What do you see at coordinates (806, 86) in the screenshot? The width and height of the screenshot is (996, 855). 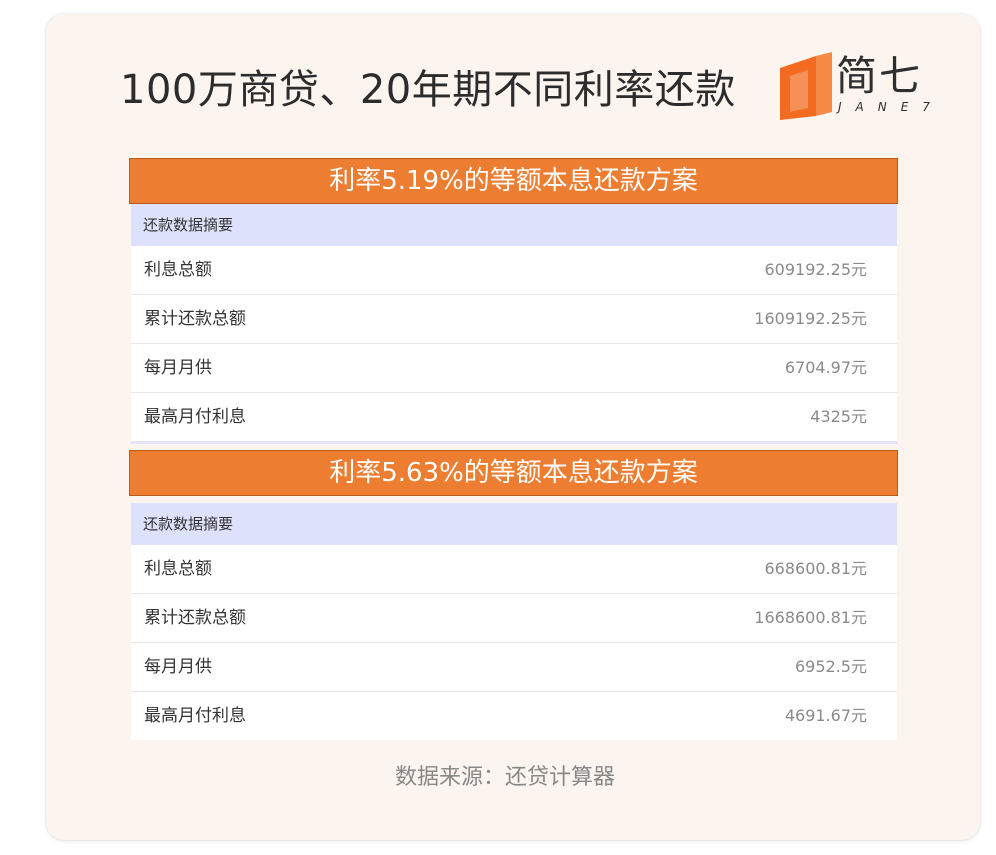 I see `logo-mark-icon` at bounding box center [806, 86].